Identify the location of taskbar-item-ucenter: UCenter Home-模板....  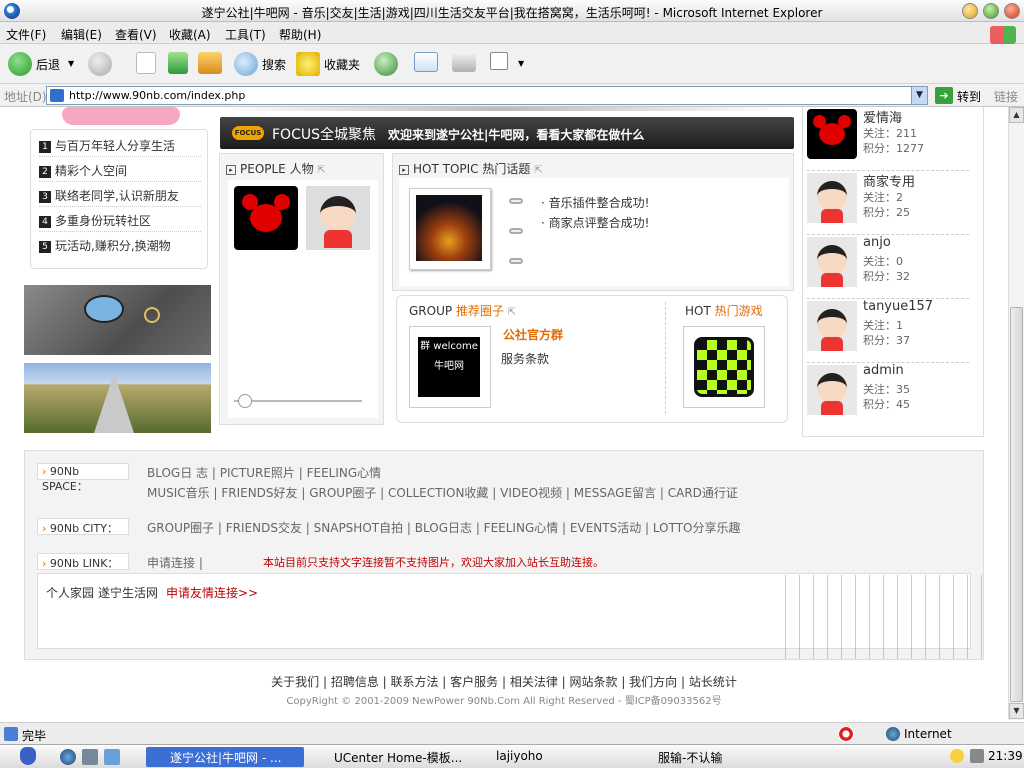
(389, 757).